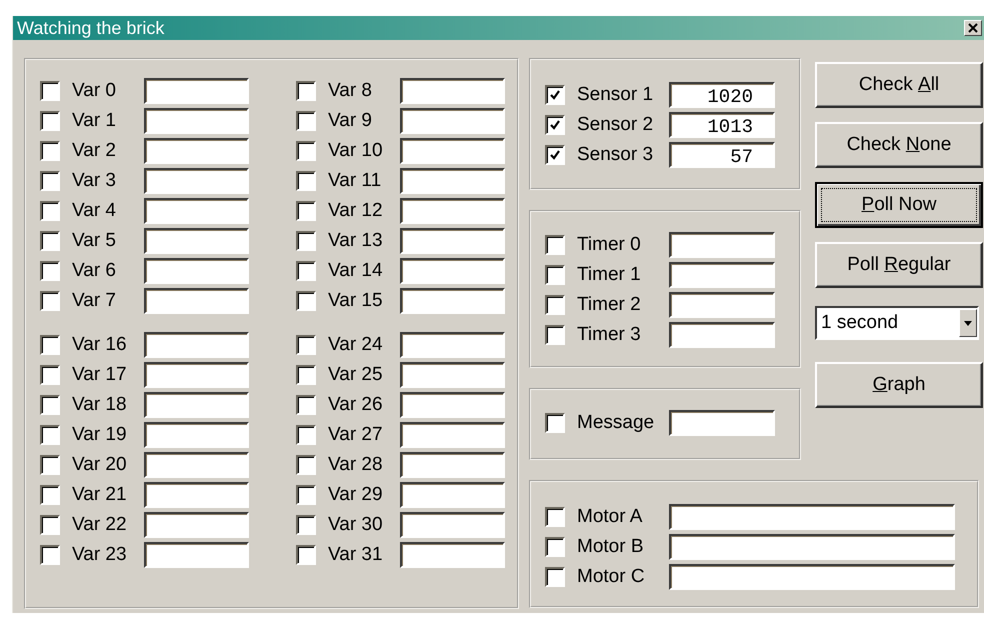 The height and width of the screenshot is (617, 984). Describe the element at coordinates (722, 95) in the screenshot. I see `value-field: 1020` at that location.